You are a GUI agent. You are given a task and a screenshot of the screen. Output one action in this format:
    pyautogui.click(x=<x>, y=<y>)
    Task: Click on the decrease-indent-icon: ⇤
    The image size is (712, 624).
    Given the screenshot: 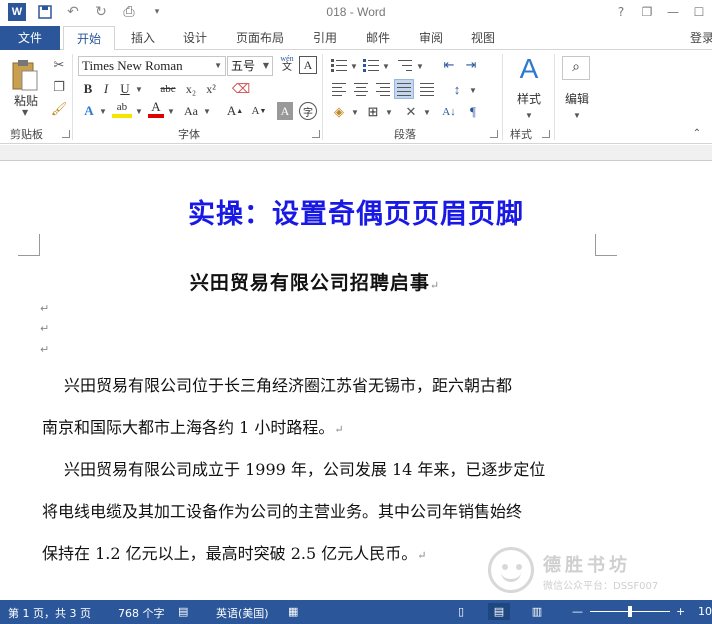 What is the action you would take?
    pyautogui.click(x=449, y=65)
    